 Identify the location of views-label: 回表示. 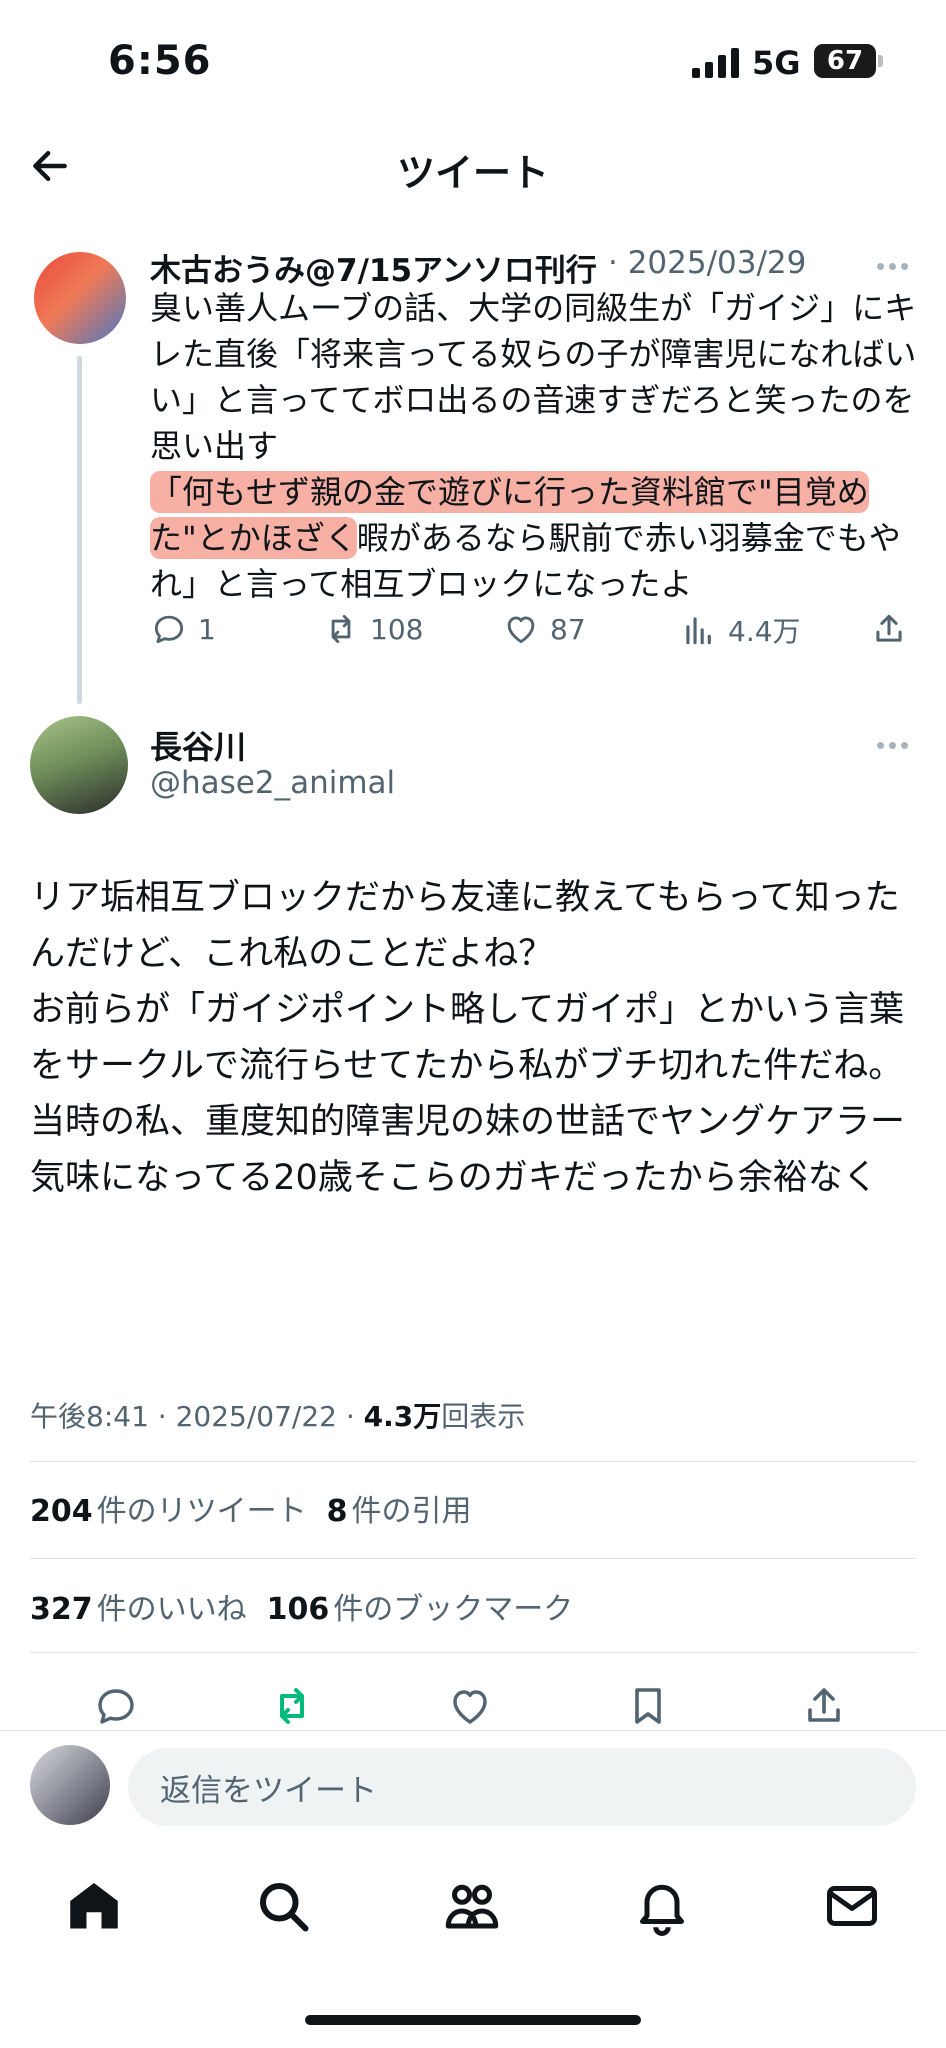
(483, 1416).